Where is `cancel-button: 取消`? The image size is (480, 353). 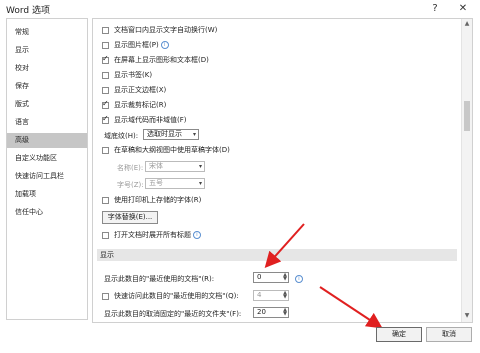 cancel-button: 取消 is located at coordinates (449, 334).